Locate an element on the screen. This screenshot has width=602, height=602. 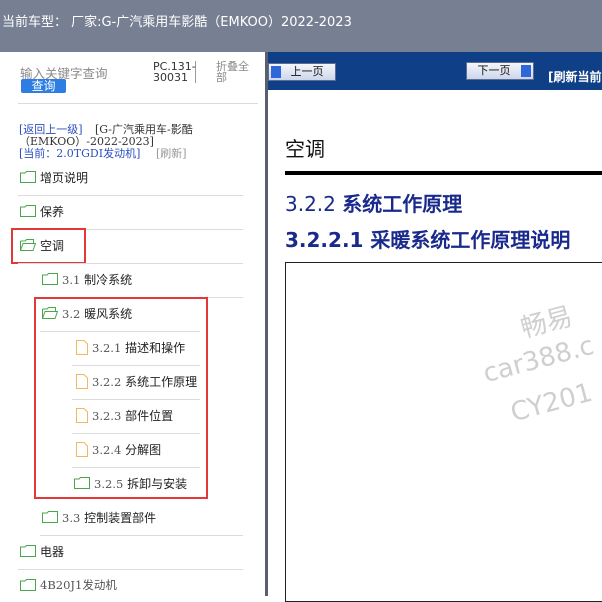
tree-item-electrical: 电器 is located at coordinates (42, 551).